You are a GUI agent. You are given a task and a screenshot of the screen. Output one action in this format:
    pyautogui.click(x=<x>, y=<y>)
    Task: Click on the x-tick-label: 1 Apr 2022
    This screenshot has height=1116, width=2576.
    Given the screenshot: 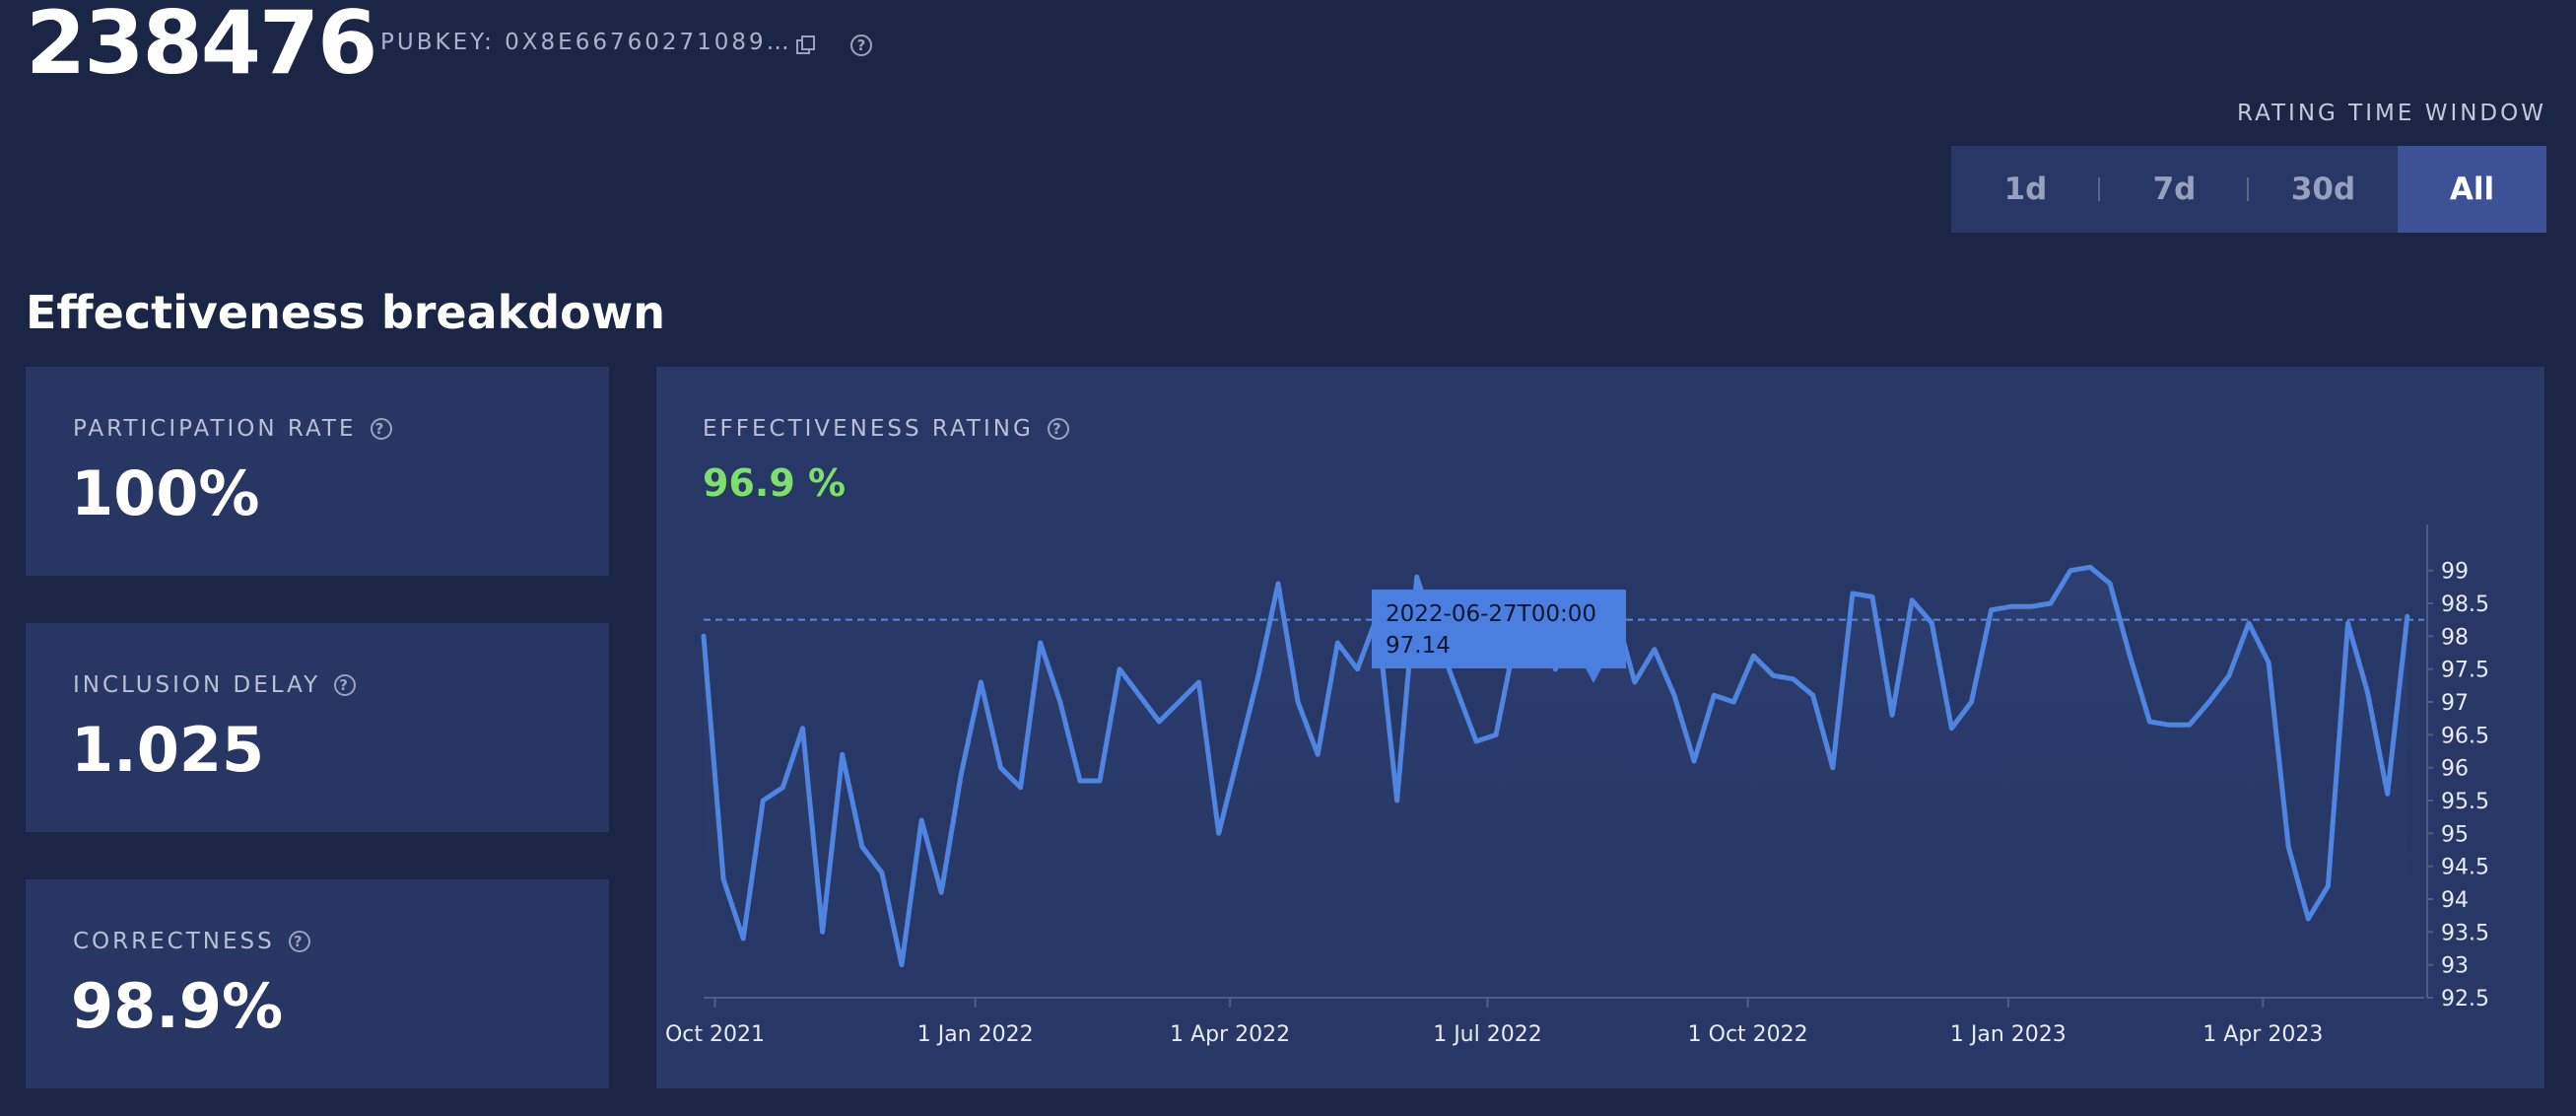 What is the action you would take?
    pyautogui.click(x=1230, y=1034)
    